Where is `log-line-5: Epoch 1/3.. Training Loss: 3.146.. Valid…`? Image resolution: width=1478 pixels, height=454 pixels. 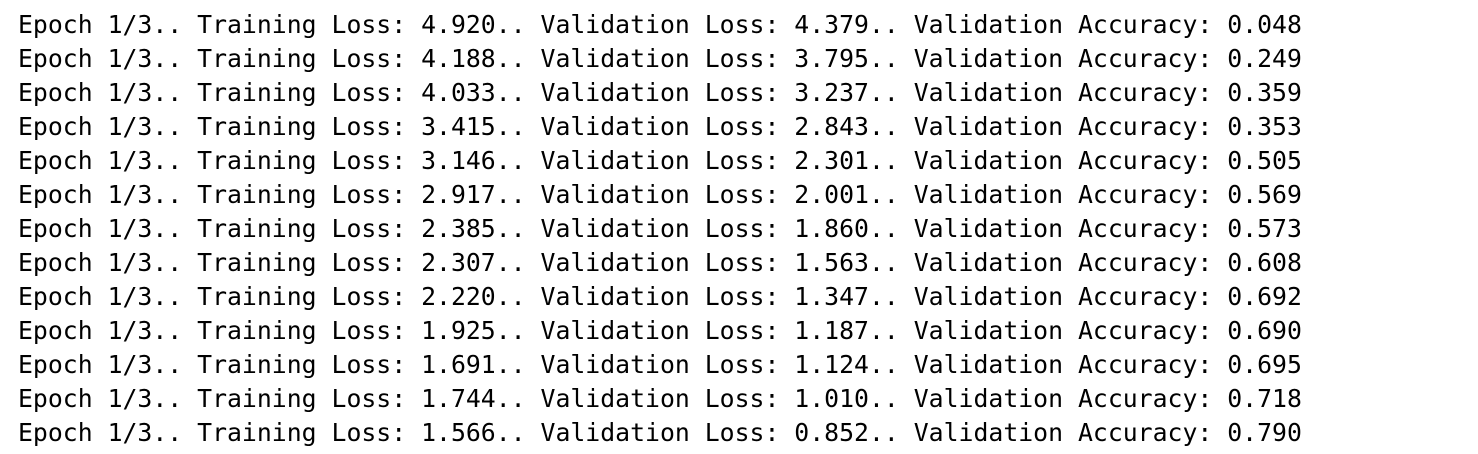 log-line-5: Epoch 1/3.. Training Loss: 3.146.. Valid… is located at coordinates (660, 160).